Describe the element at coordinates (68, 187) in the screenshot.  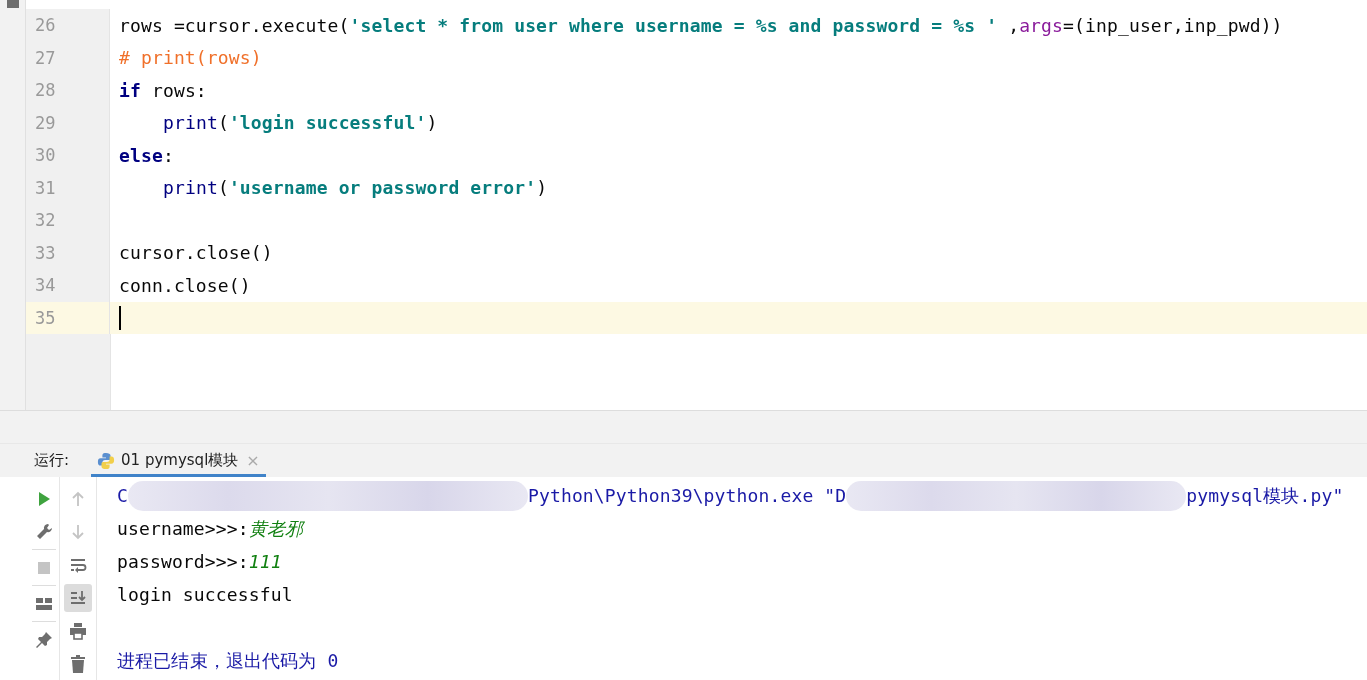
I see `line-number: 31` at that location.